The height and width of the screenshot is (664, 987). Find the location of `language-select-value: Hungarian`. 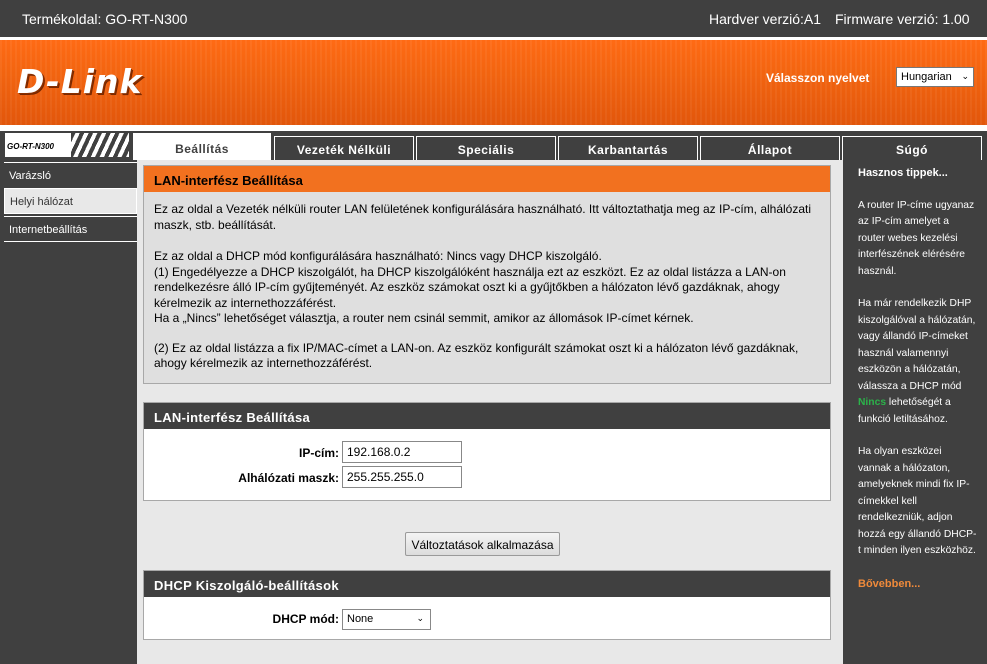

language-select-value: Hungarian is located at coordinates (926, 77).